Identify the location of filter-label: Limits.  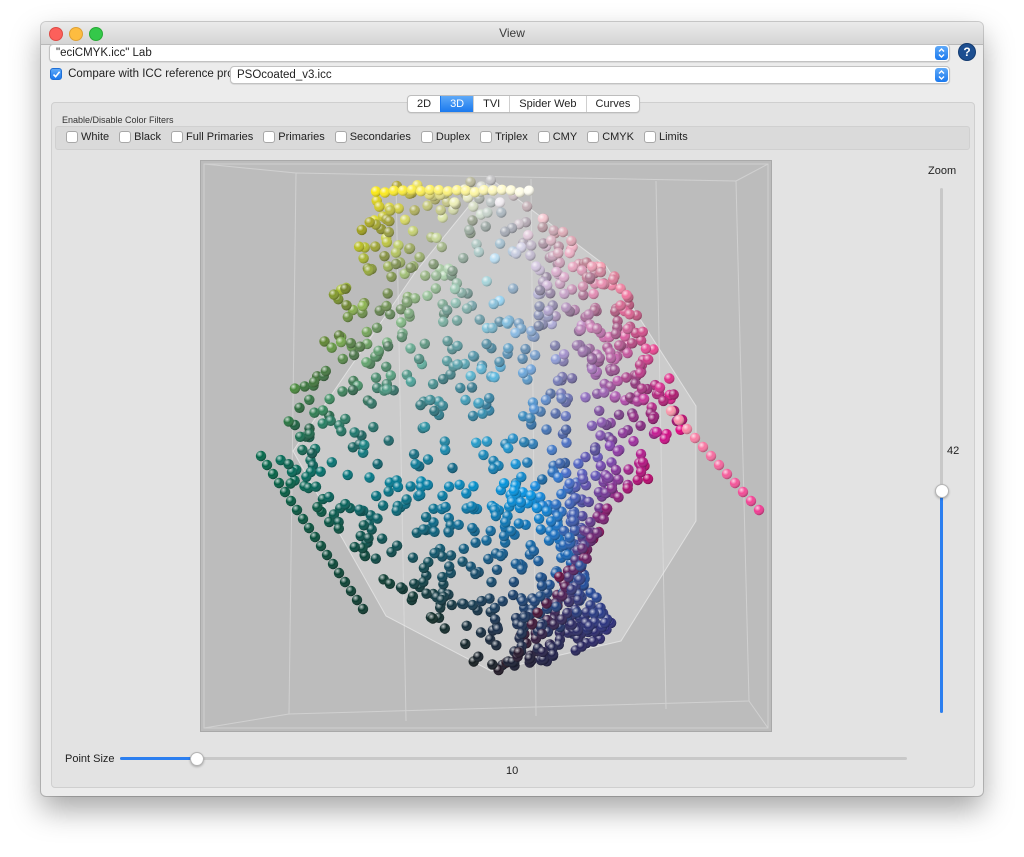
(673, 137).